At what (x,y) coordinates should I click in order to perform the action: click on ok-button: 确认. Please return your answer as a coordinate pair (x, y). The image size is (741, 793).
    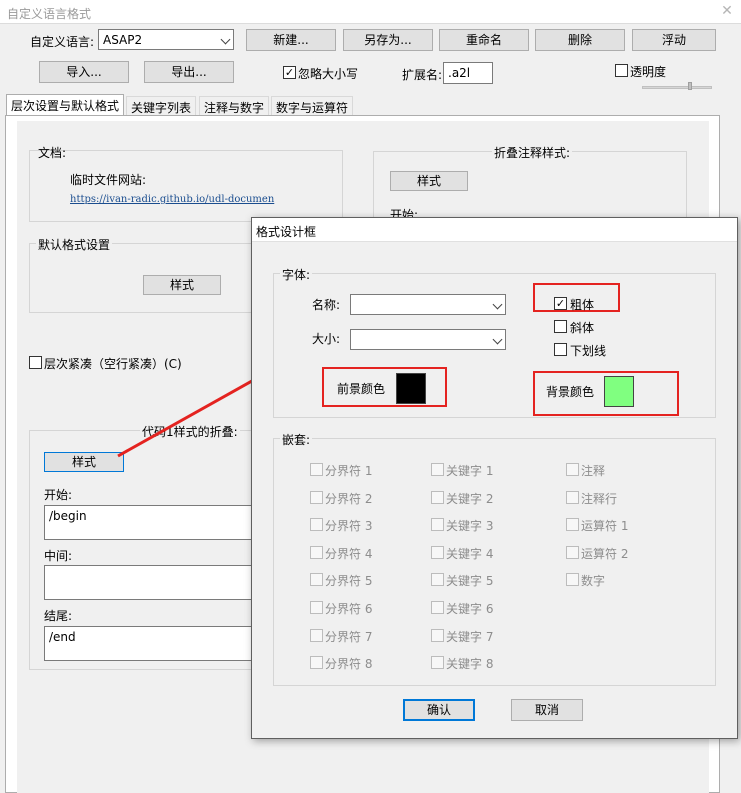
    Looking at the image, I should click on (439, 710).